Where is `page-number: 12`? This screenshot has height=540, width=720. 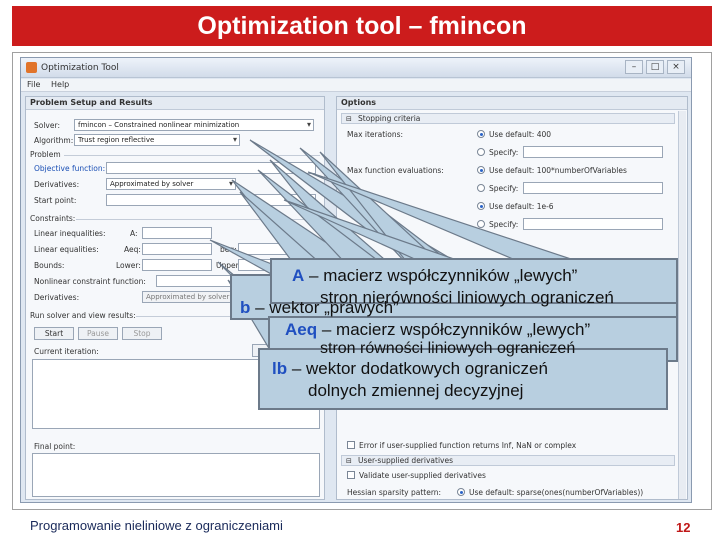 page-number: 12 is located at coordinates (683, 527).